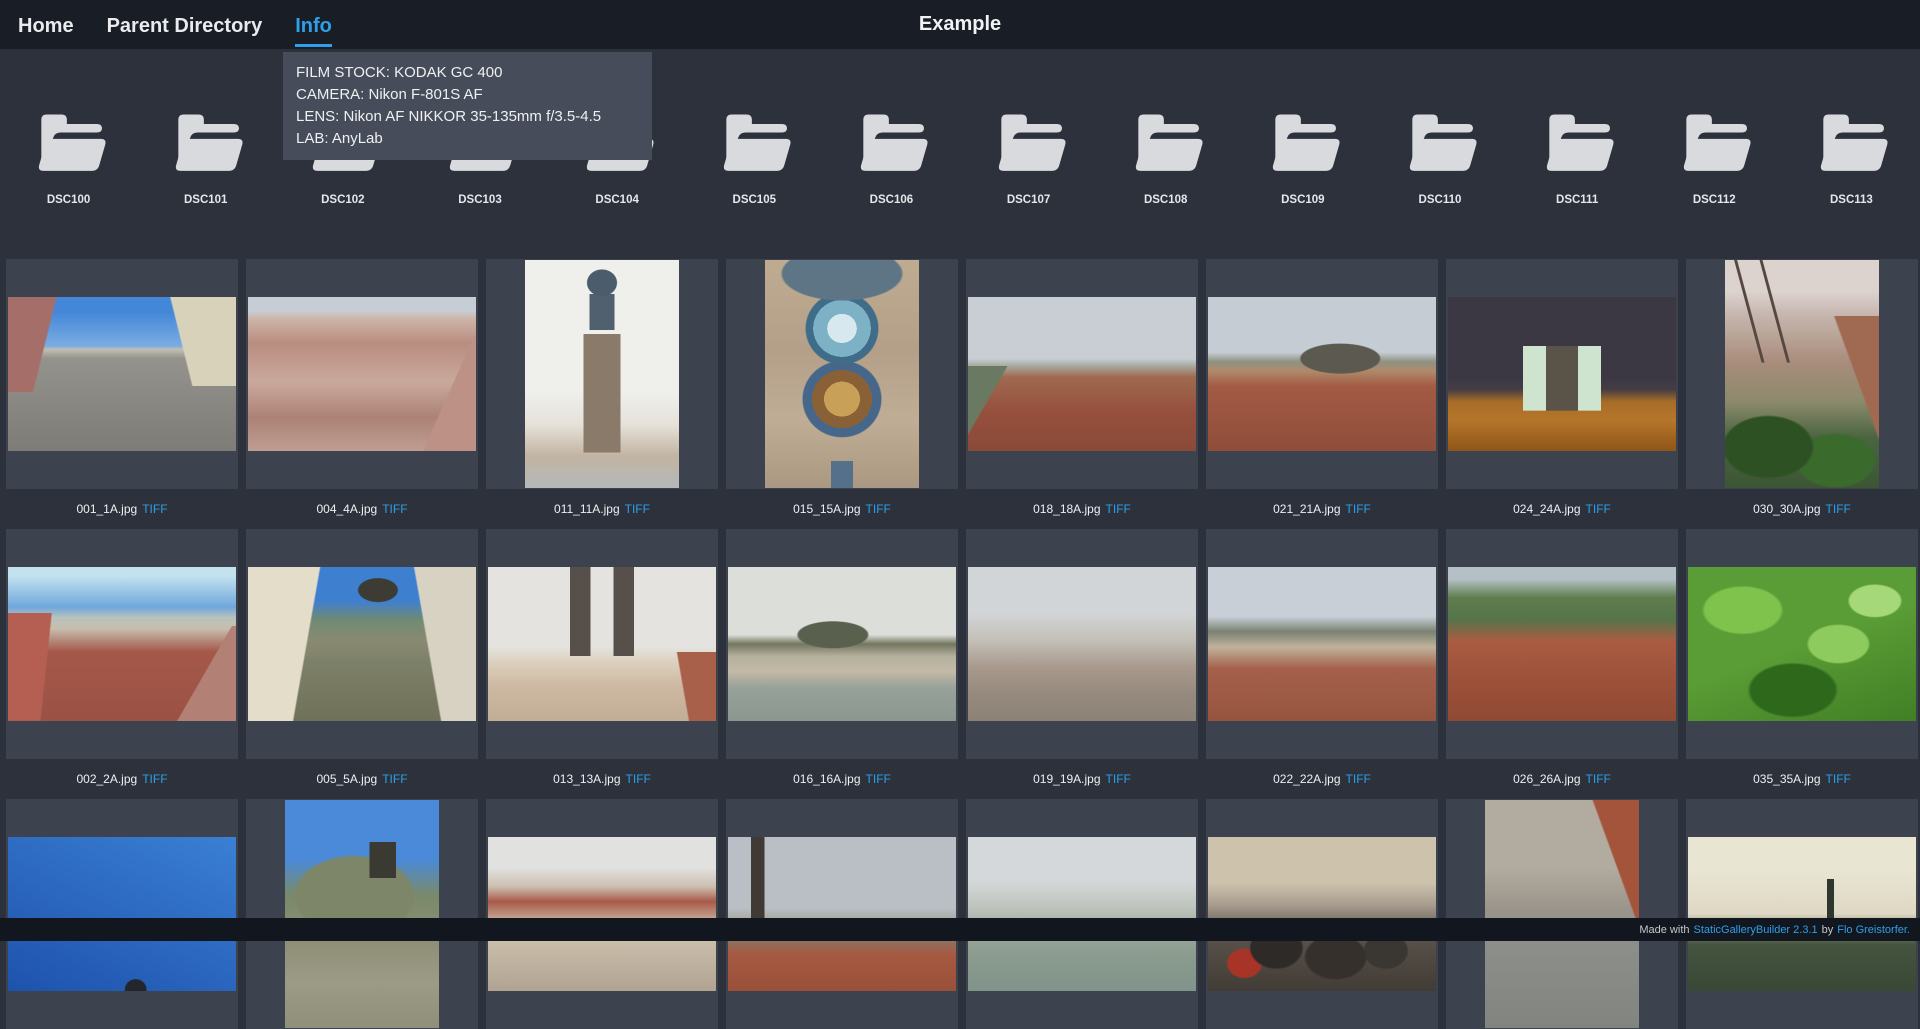 The image size is (1920, 1029). Describe the element at coordinates (1066, 779) in the screenshot. I see `filename-link: 019_19A.jpg` at that location.